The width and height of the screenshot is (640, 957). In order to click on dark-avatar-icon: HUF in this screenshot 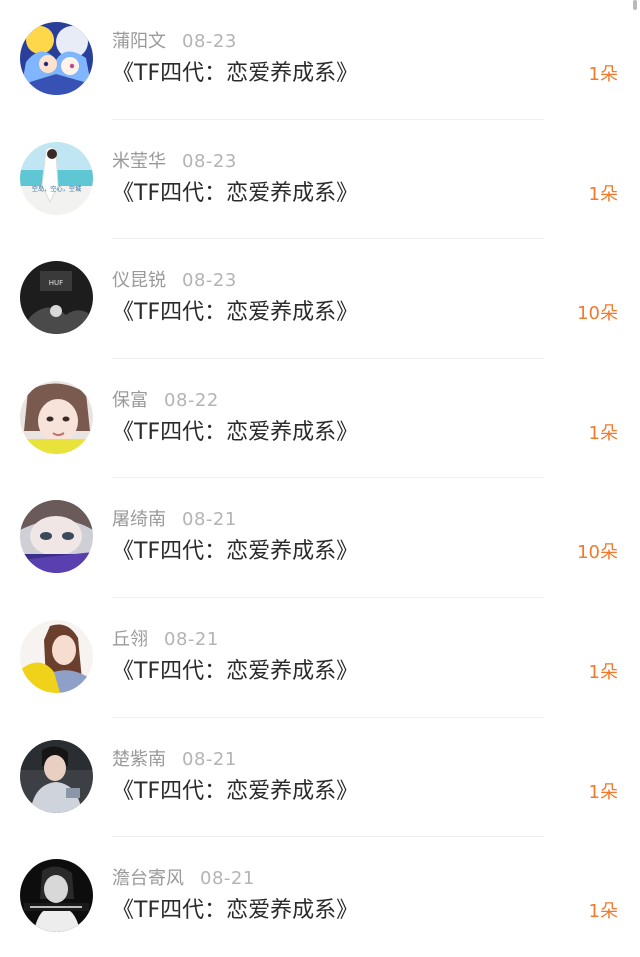, I will do `click(56, 298)`.